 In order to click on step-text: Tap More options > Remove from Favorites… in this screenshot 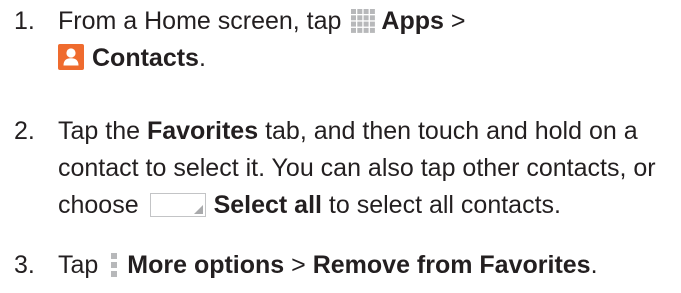, I will do `click(366, 265)`.